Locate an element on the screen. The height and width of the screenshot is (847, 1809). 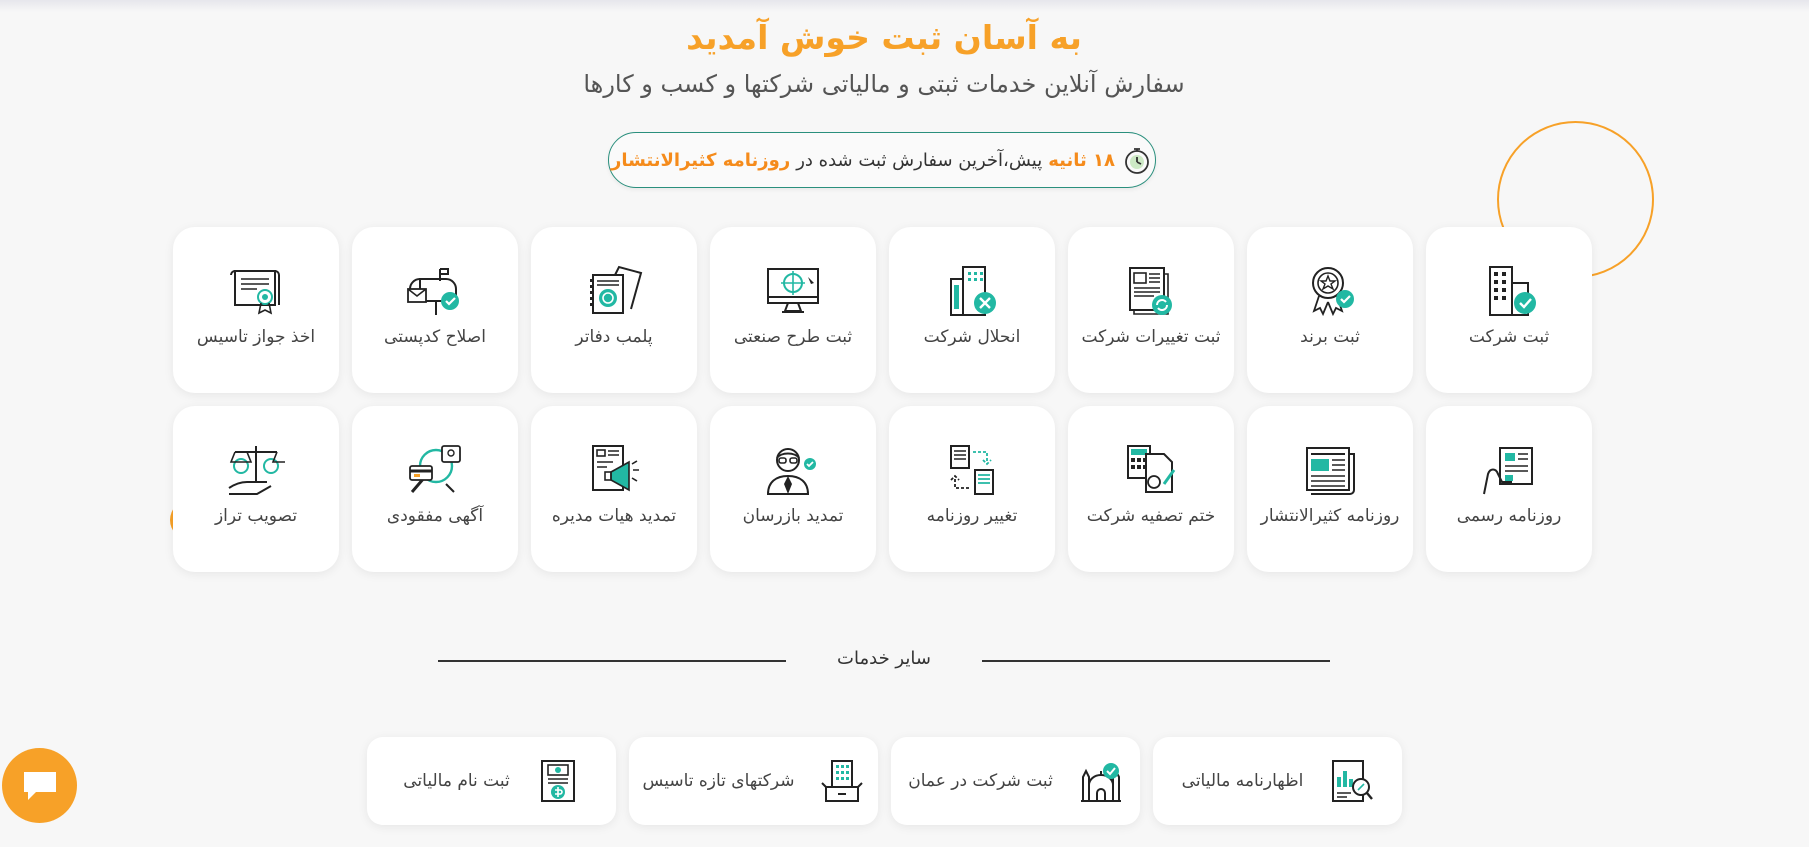
other-service-label: شرکتهای تازه تاسیس is located at coordinates (718, 781).